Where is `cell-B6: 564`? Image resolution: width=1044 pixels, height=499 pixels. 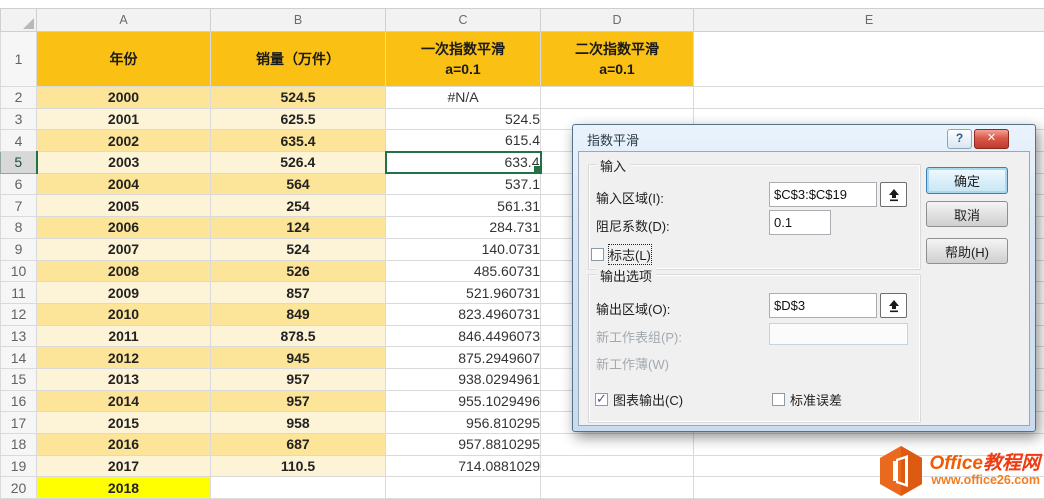 cell-B6: 564 is located at coordinates (298, 184).